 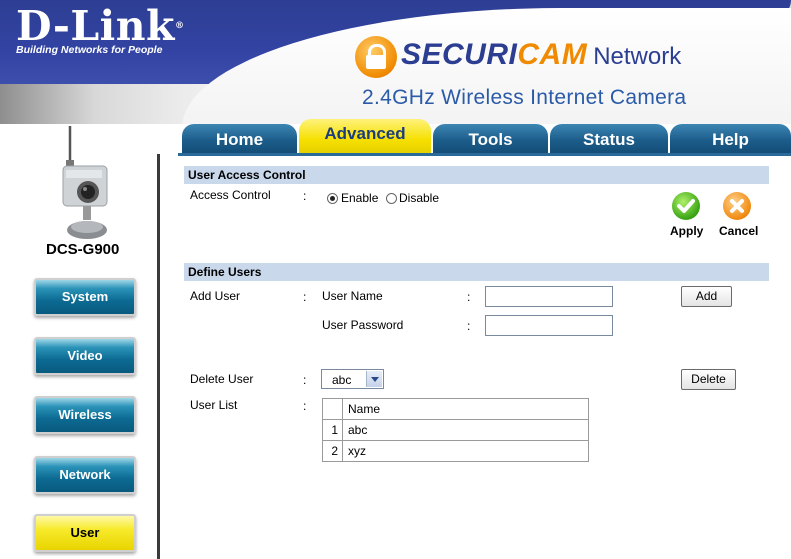 I want to click on tab-advanced: Advanced, so click(x=365, y=136).